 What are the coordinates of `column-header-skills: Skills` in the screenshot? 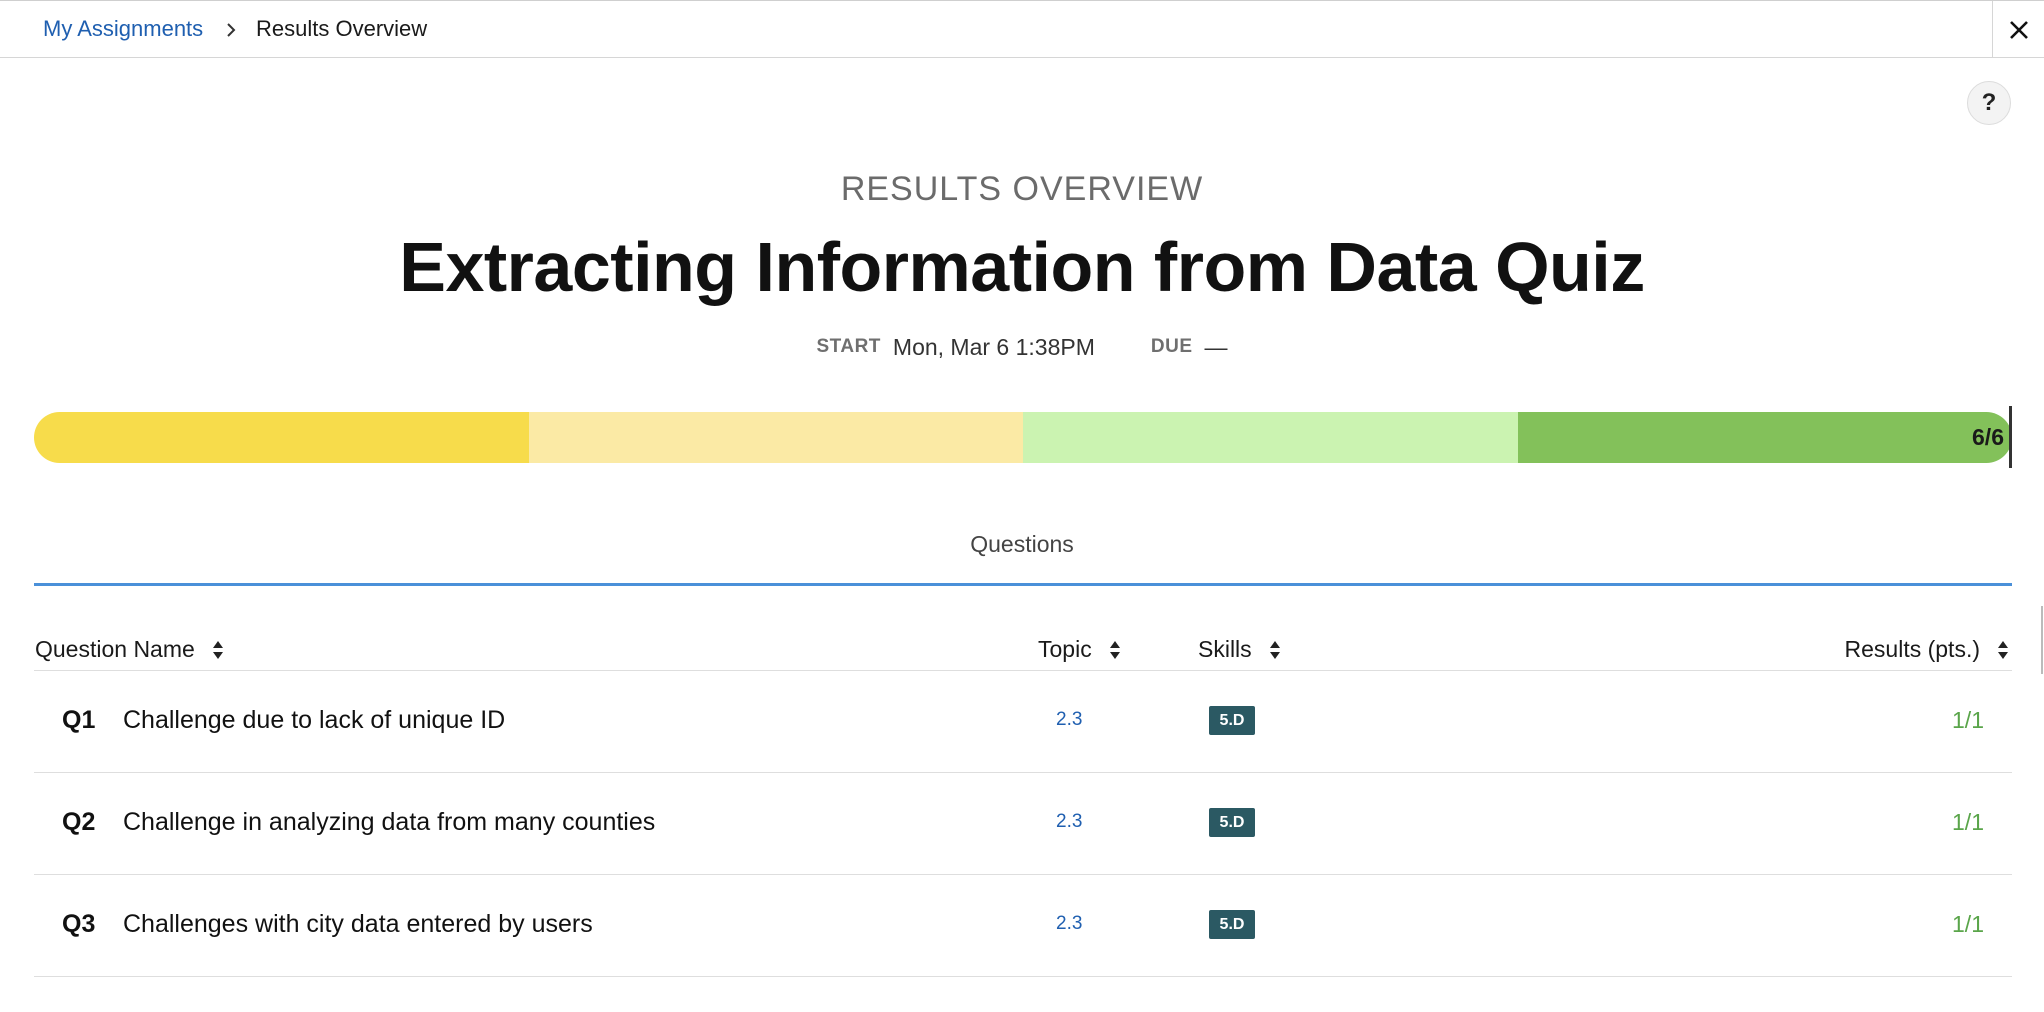 It's located at (1240, 649).